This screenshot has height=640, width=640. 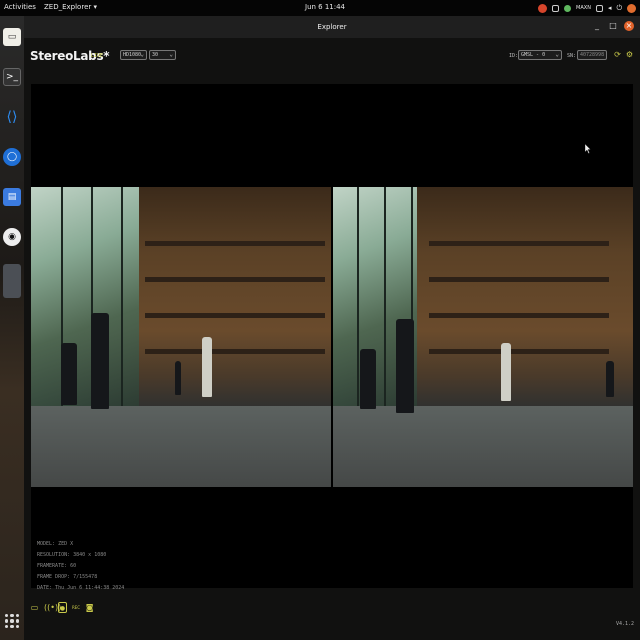 I want to click on camera-id-select: GMSL - 0 ⌄, so click(x=540, y=55).